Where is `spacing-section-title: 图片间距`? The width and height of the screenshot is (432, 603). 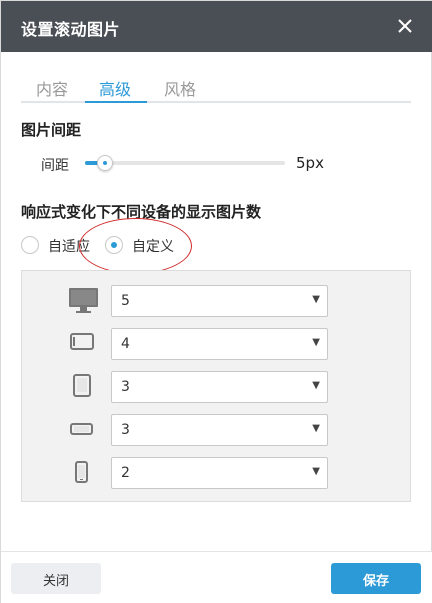 spacing-section-title: 图片间距 is located at coordinates (51, 130).